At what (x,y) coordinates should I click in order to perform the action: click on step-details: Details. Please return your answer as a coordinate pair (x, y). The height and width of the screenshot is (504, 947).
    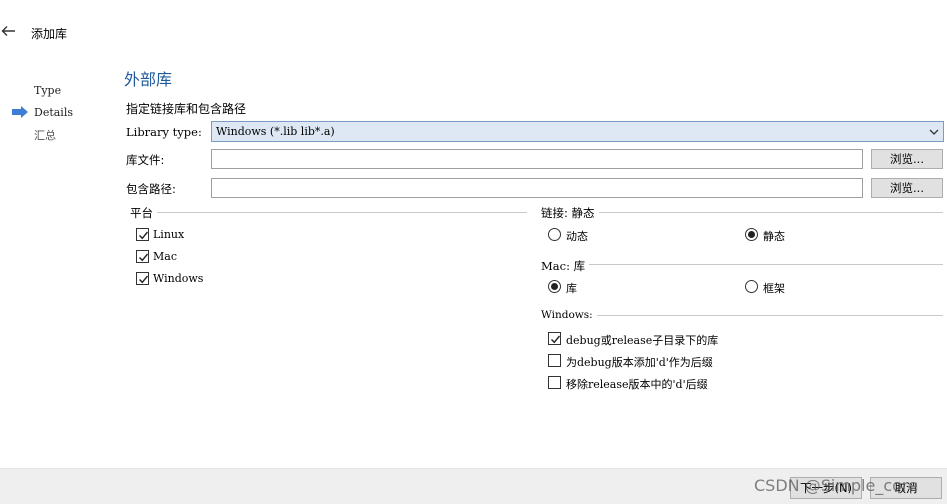
    Looking at the image, I should click on (53, 112).